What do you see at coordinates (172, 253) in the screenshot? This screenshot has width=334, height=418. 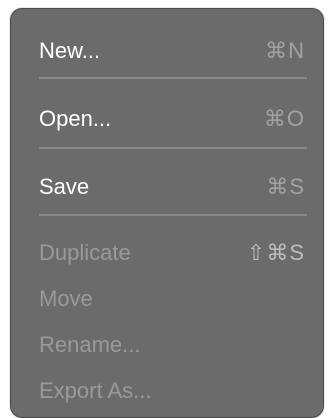 I see `menu-item-duplicate: Duplicate ⇧⌘S` at bounding box center [172, 253].